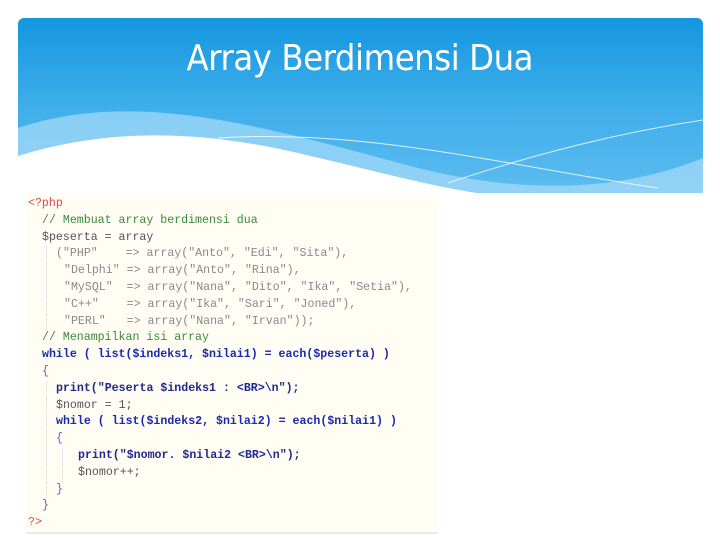 The image size is (720, 540). What do you see at coordinates (178, 388) in the screenshot?
I see `code-text: print("Peserta $indeks1 : <BR>\n");` at bounding box center [178, 388].